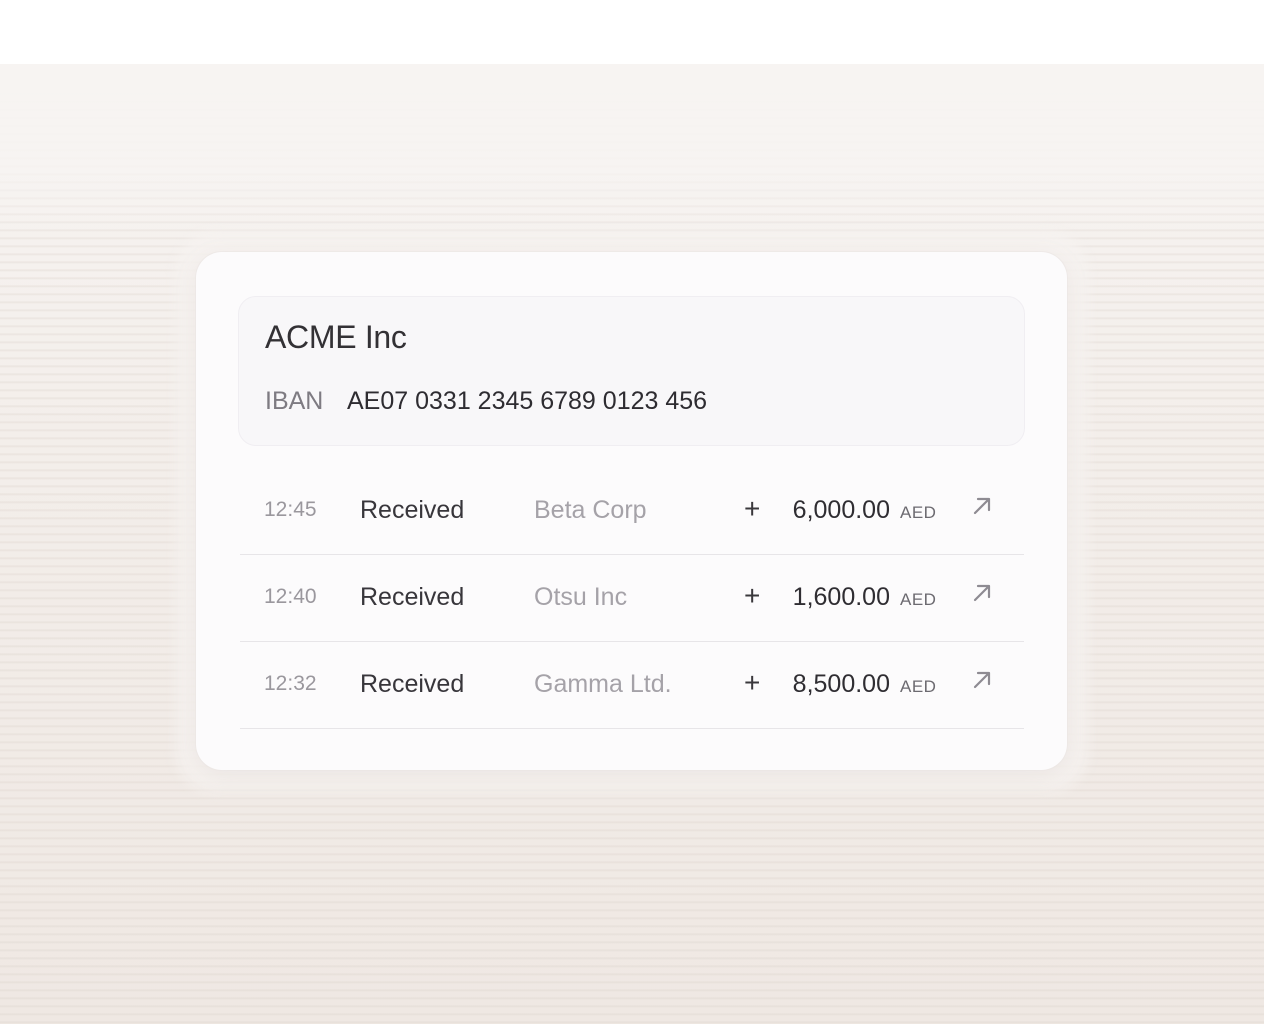  Describe the element at coordinates (527, 401) in the screenshot. I see `iban-value: AE07 0331 2345 6789 0123 456` at that location.